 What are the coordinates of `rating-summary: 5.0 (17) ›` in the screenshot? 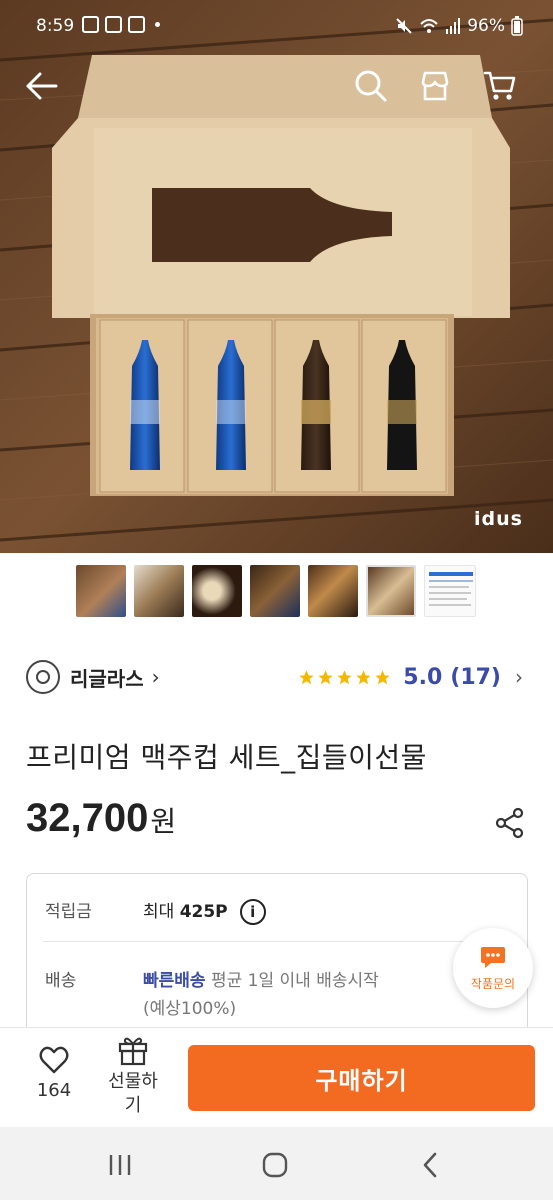 It's located at (410, 677).